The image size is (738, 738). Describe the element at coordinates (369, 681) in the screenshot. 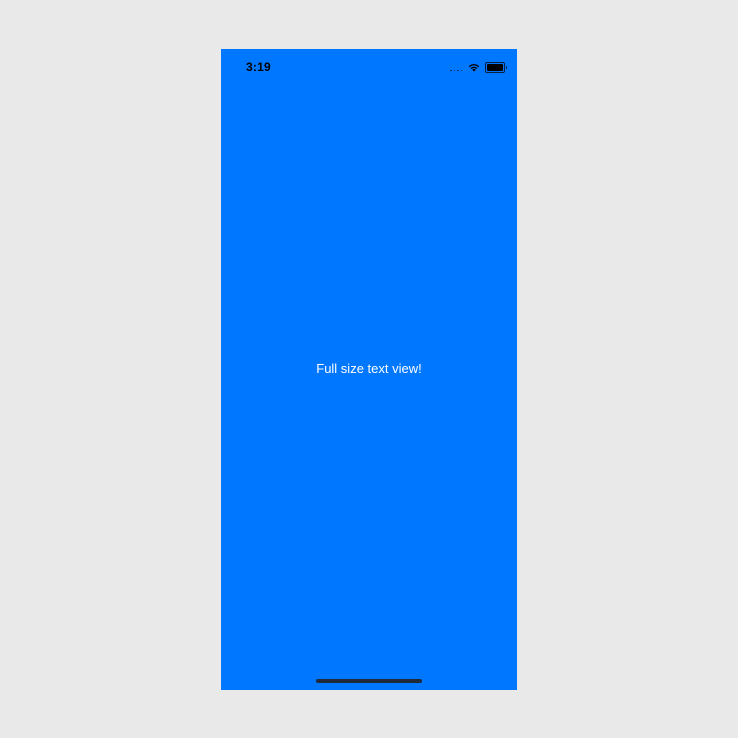

I see `home-indicator` at that location.